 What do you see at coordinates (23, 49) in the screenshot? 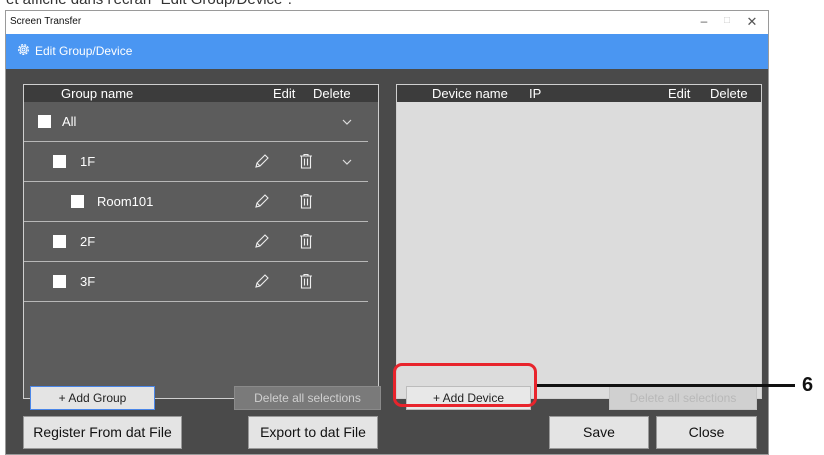
I see `gear-icon` at bounding box center [23, 49].